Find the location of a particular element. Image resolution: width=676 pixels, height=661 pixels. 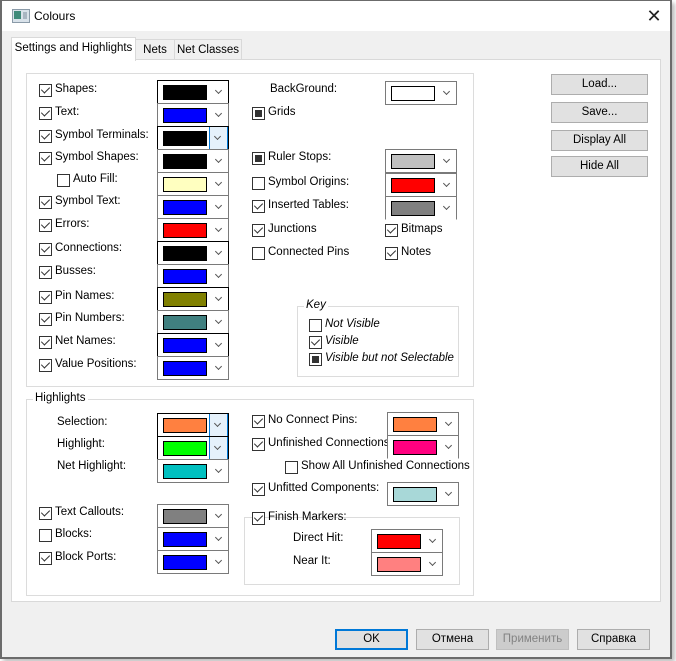

symbol-shapes-color-combo is located at coordinates (193, 161).